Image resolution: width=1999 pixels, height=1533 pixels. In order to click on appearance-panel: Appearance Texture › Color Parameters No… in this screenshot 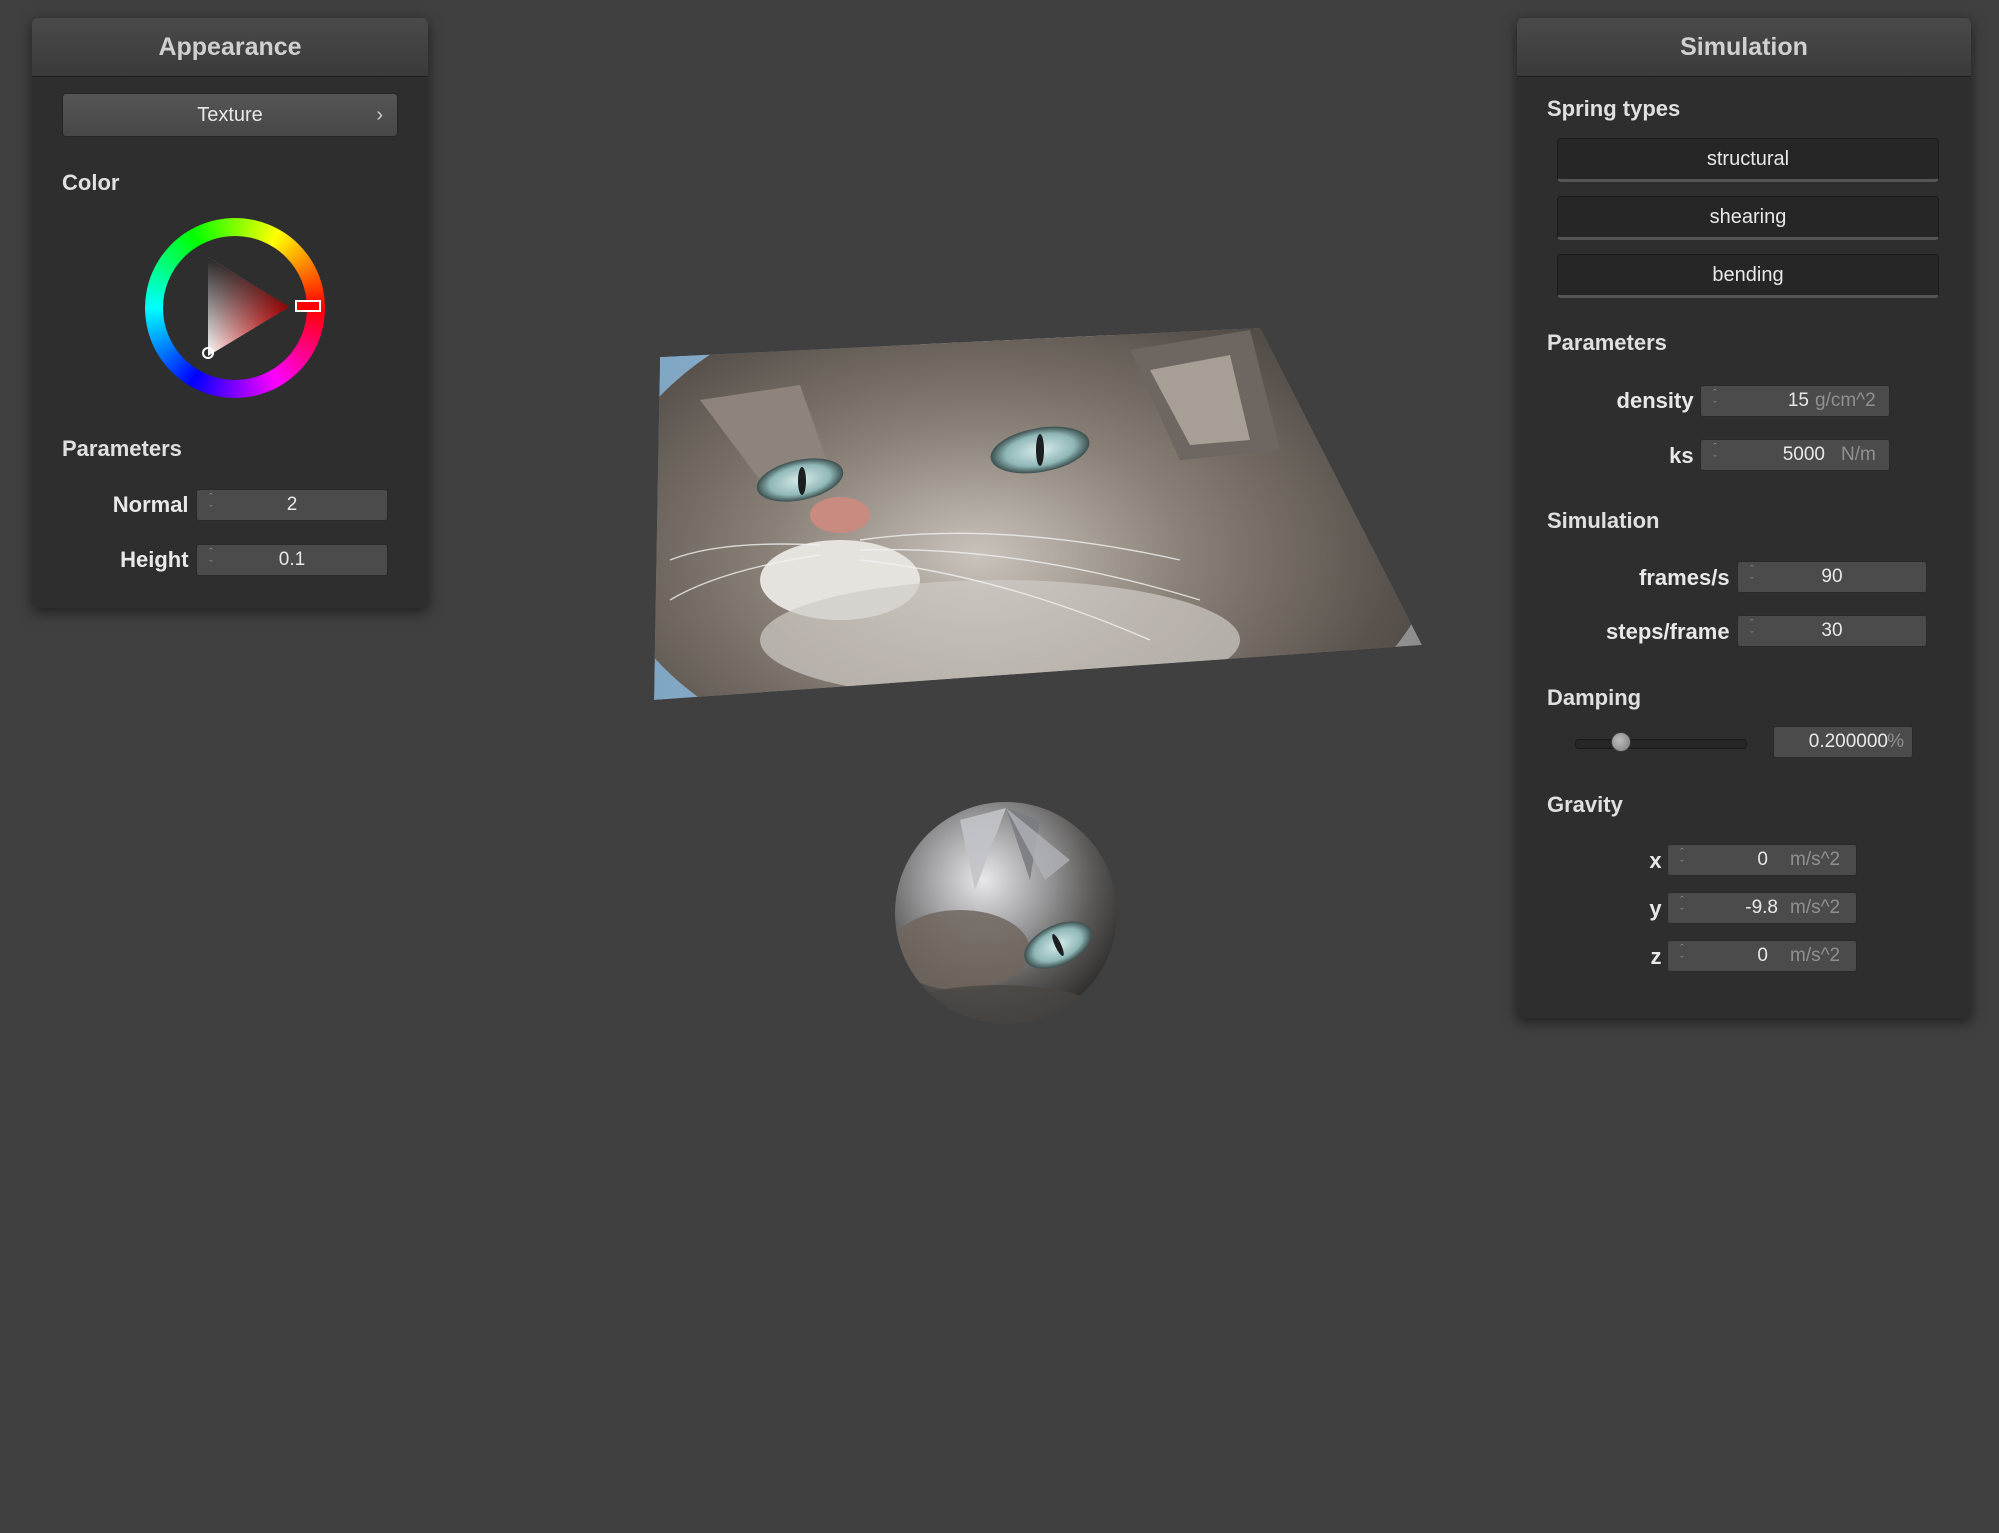, I will do `click(230, 313)`.